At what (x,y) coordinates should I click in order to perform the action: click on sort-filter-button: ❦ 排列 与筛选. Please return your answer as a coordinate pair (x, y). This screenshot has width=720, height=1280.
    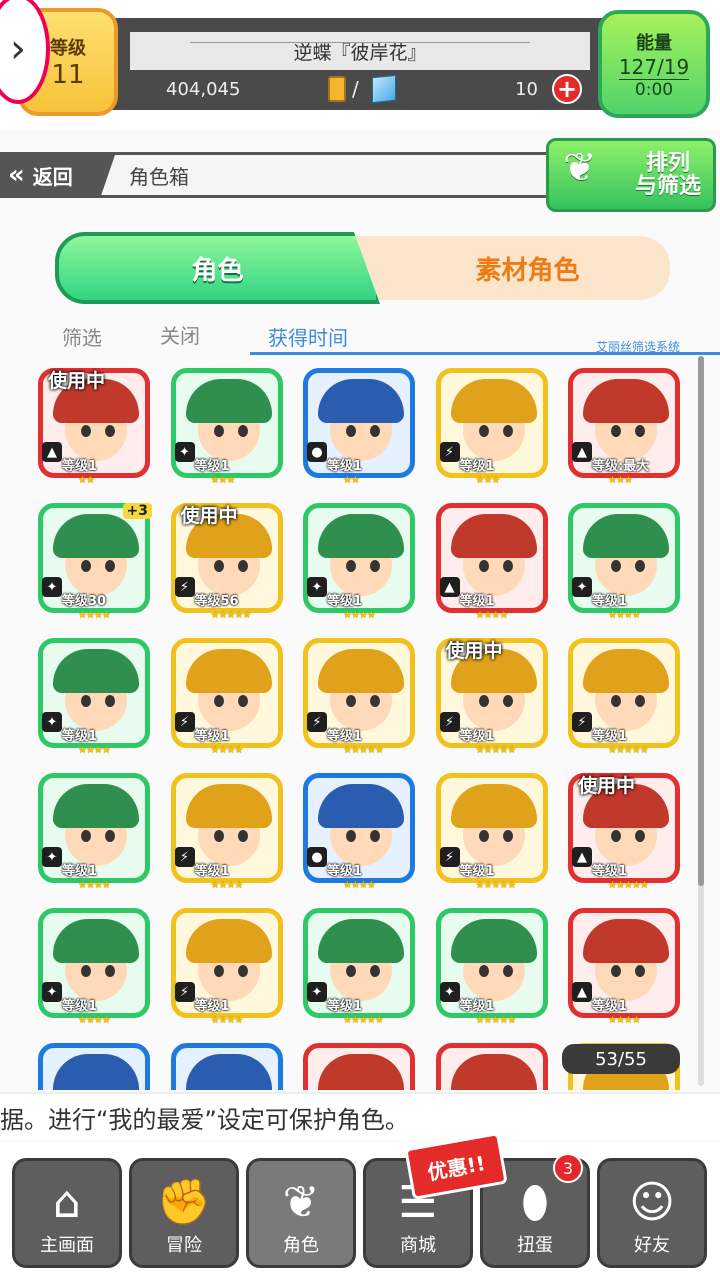
    Looking at the image, I should click on (631, 175).